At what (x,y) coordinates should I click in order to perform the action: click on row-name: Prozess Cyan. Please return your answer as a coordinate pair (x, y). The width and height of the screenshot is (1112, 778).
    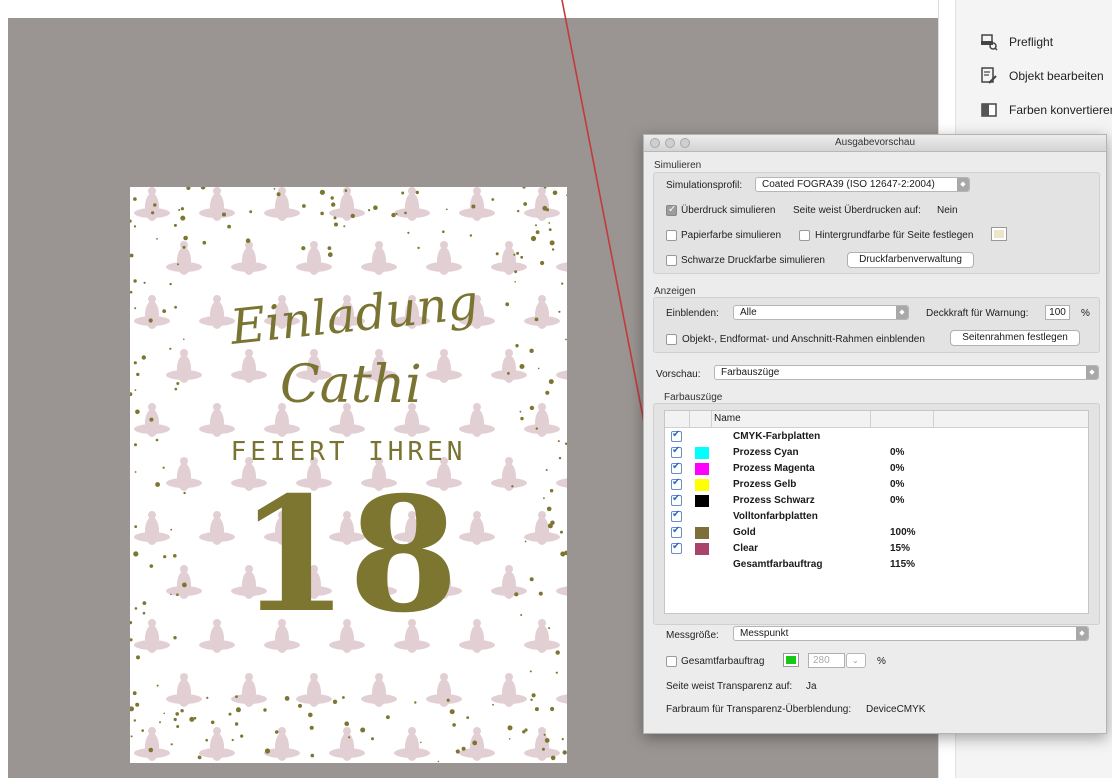
    Looking at the image, I should click on (766, 452).